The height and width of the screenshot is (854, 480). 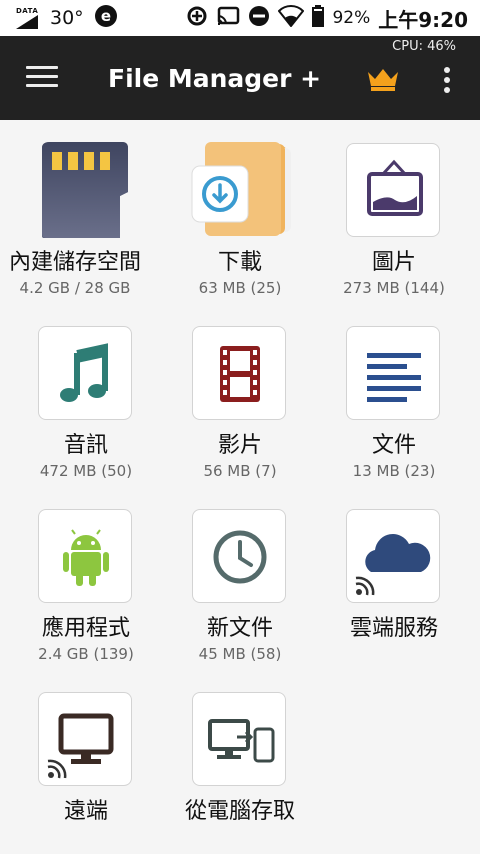 I want to click on tile-cloud: 雲端服務, so click(x=394, y=571).